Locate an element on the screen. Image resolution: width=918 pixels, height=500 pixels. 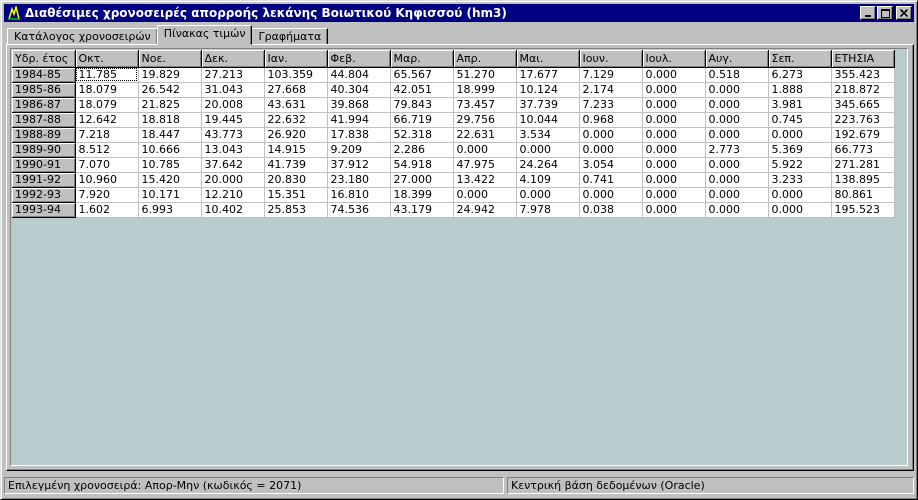
table-cell: 5.922 is located at coordinates (800, 165).